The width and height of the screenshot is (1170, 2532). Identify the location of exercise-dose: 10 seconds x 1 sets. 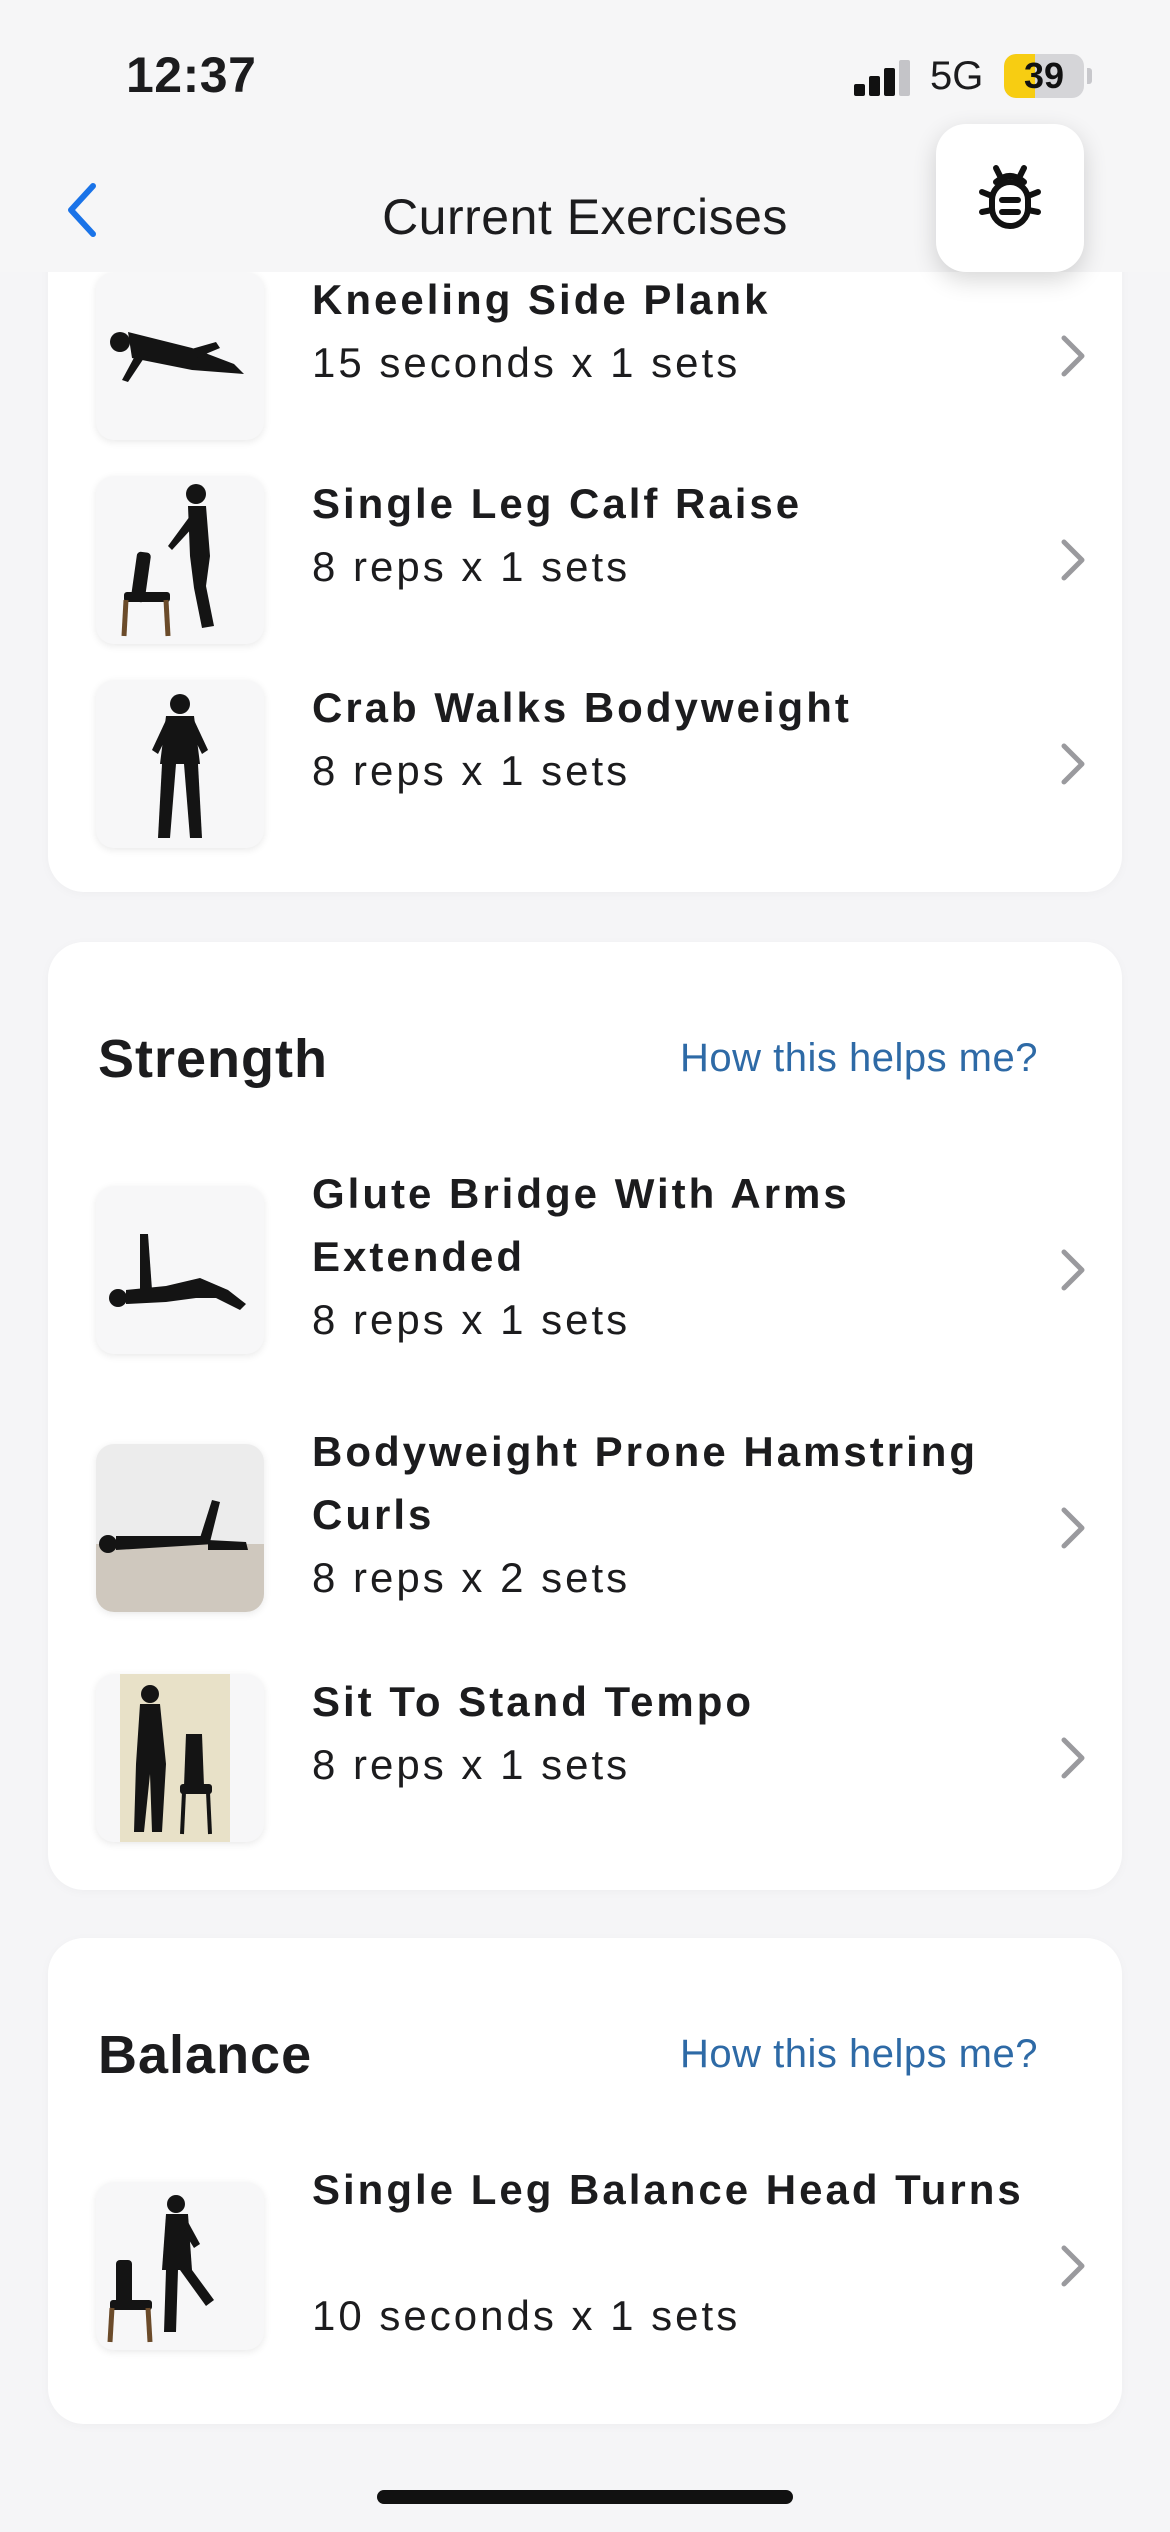
(526, 2315).